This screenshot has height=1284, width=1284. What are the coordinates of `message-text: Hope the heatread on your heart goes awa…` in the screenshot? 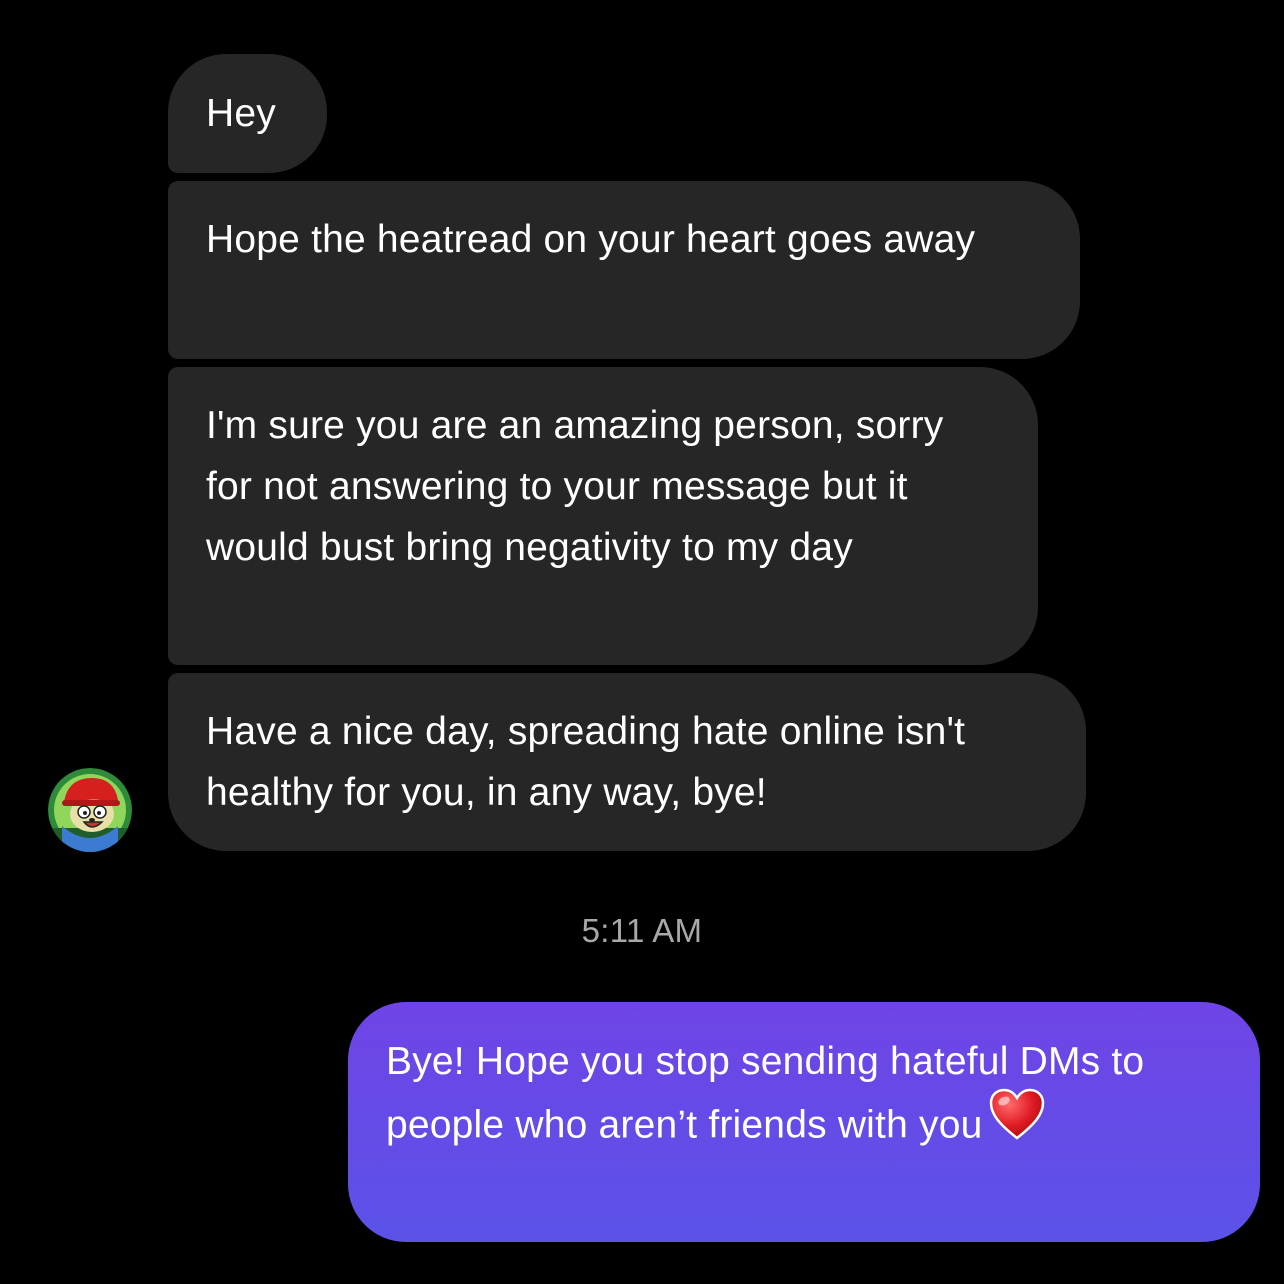 It's located at (591, 239).